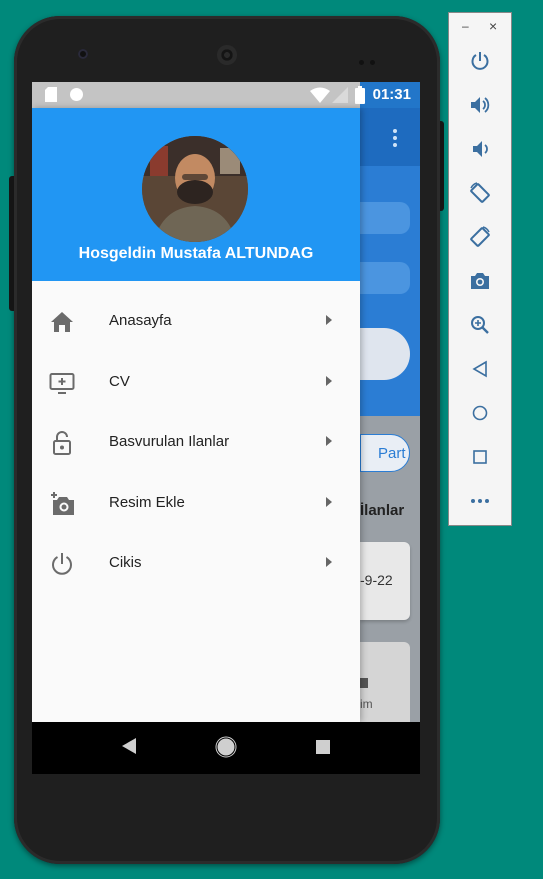 The height and width of the screenshot is (879, 543). I want to click on screenshot-button, so click(480, 281).